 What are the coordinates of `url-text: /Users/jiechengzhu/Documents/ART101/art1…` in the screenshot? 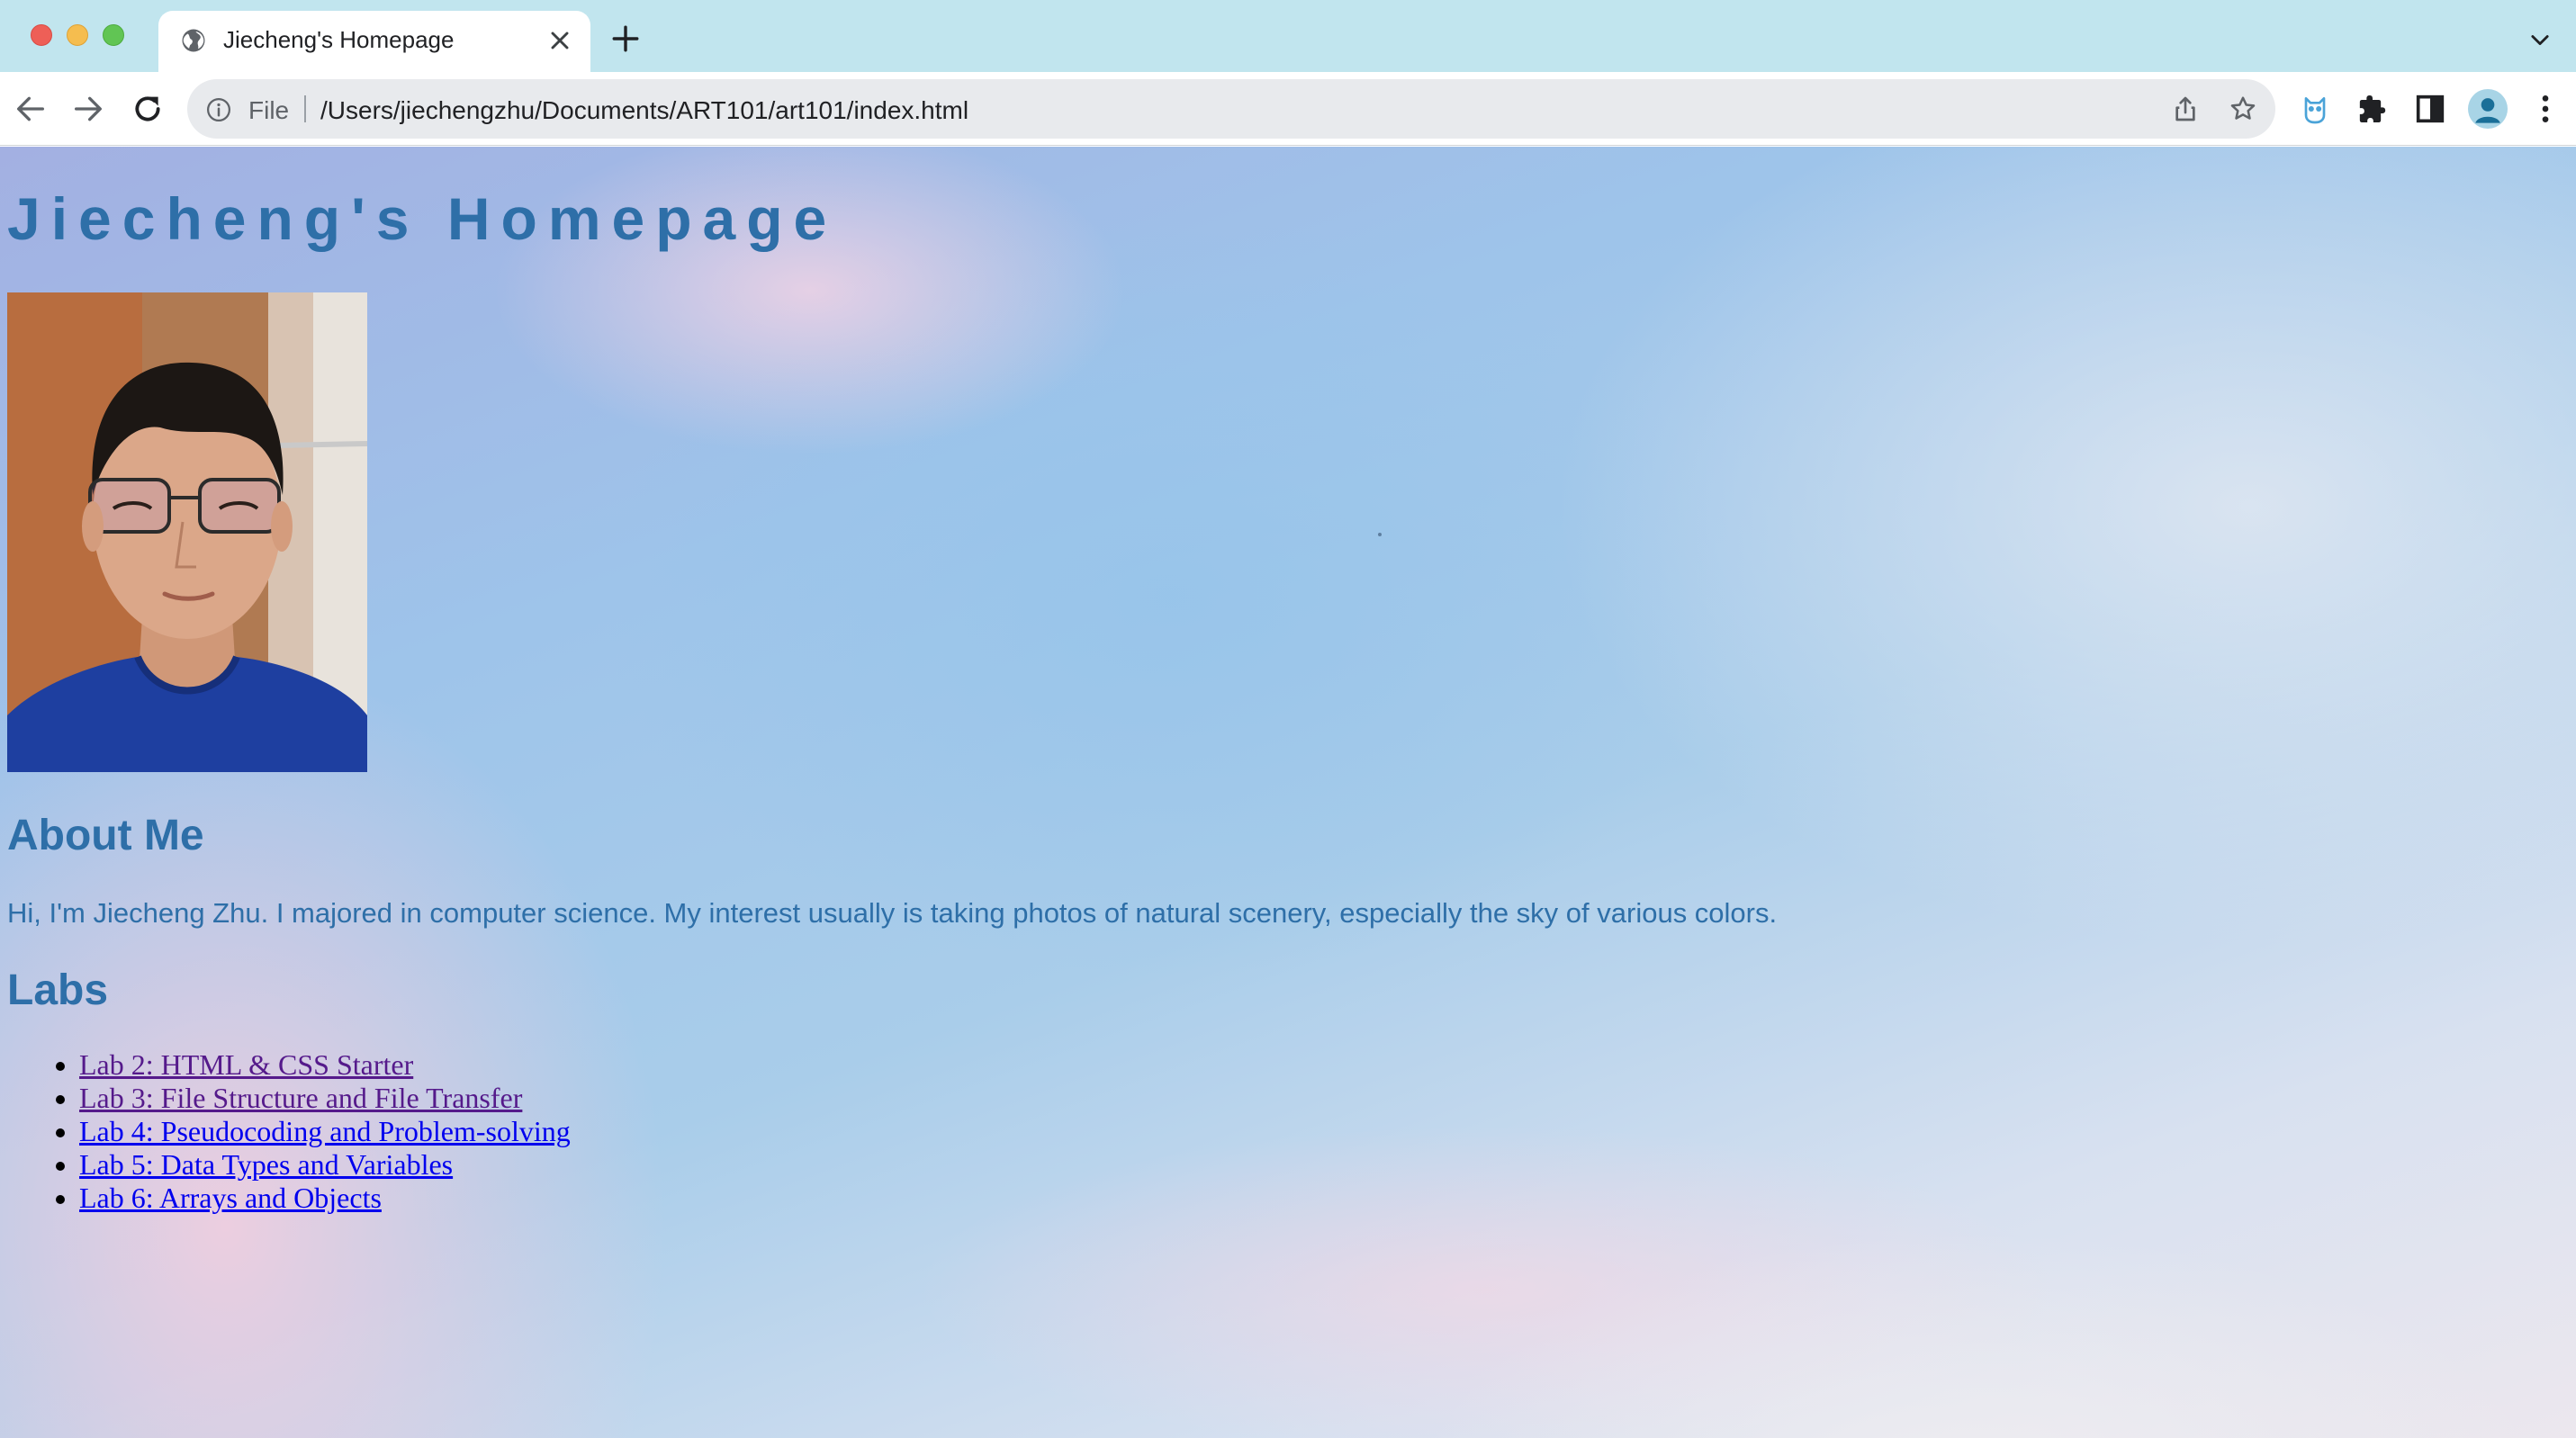 It's located at (644, 110).